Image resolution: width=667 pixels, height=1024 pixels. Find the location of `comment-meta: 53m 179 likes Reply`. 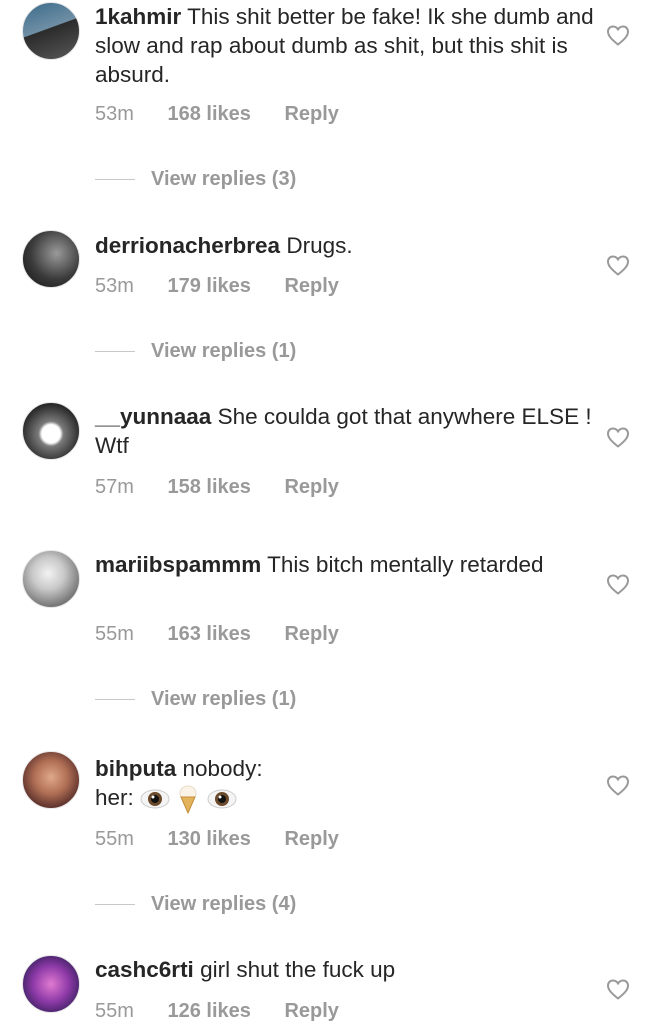

comment-meta: 53m 179 likes Reply is located at coordinates (231, 286).